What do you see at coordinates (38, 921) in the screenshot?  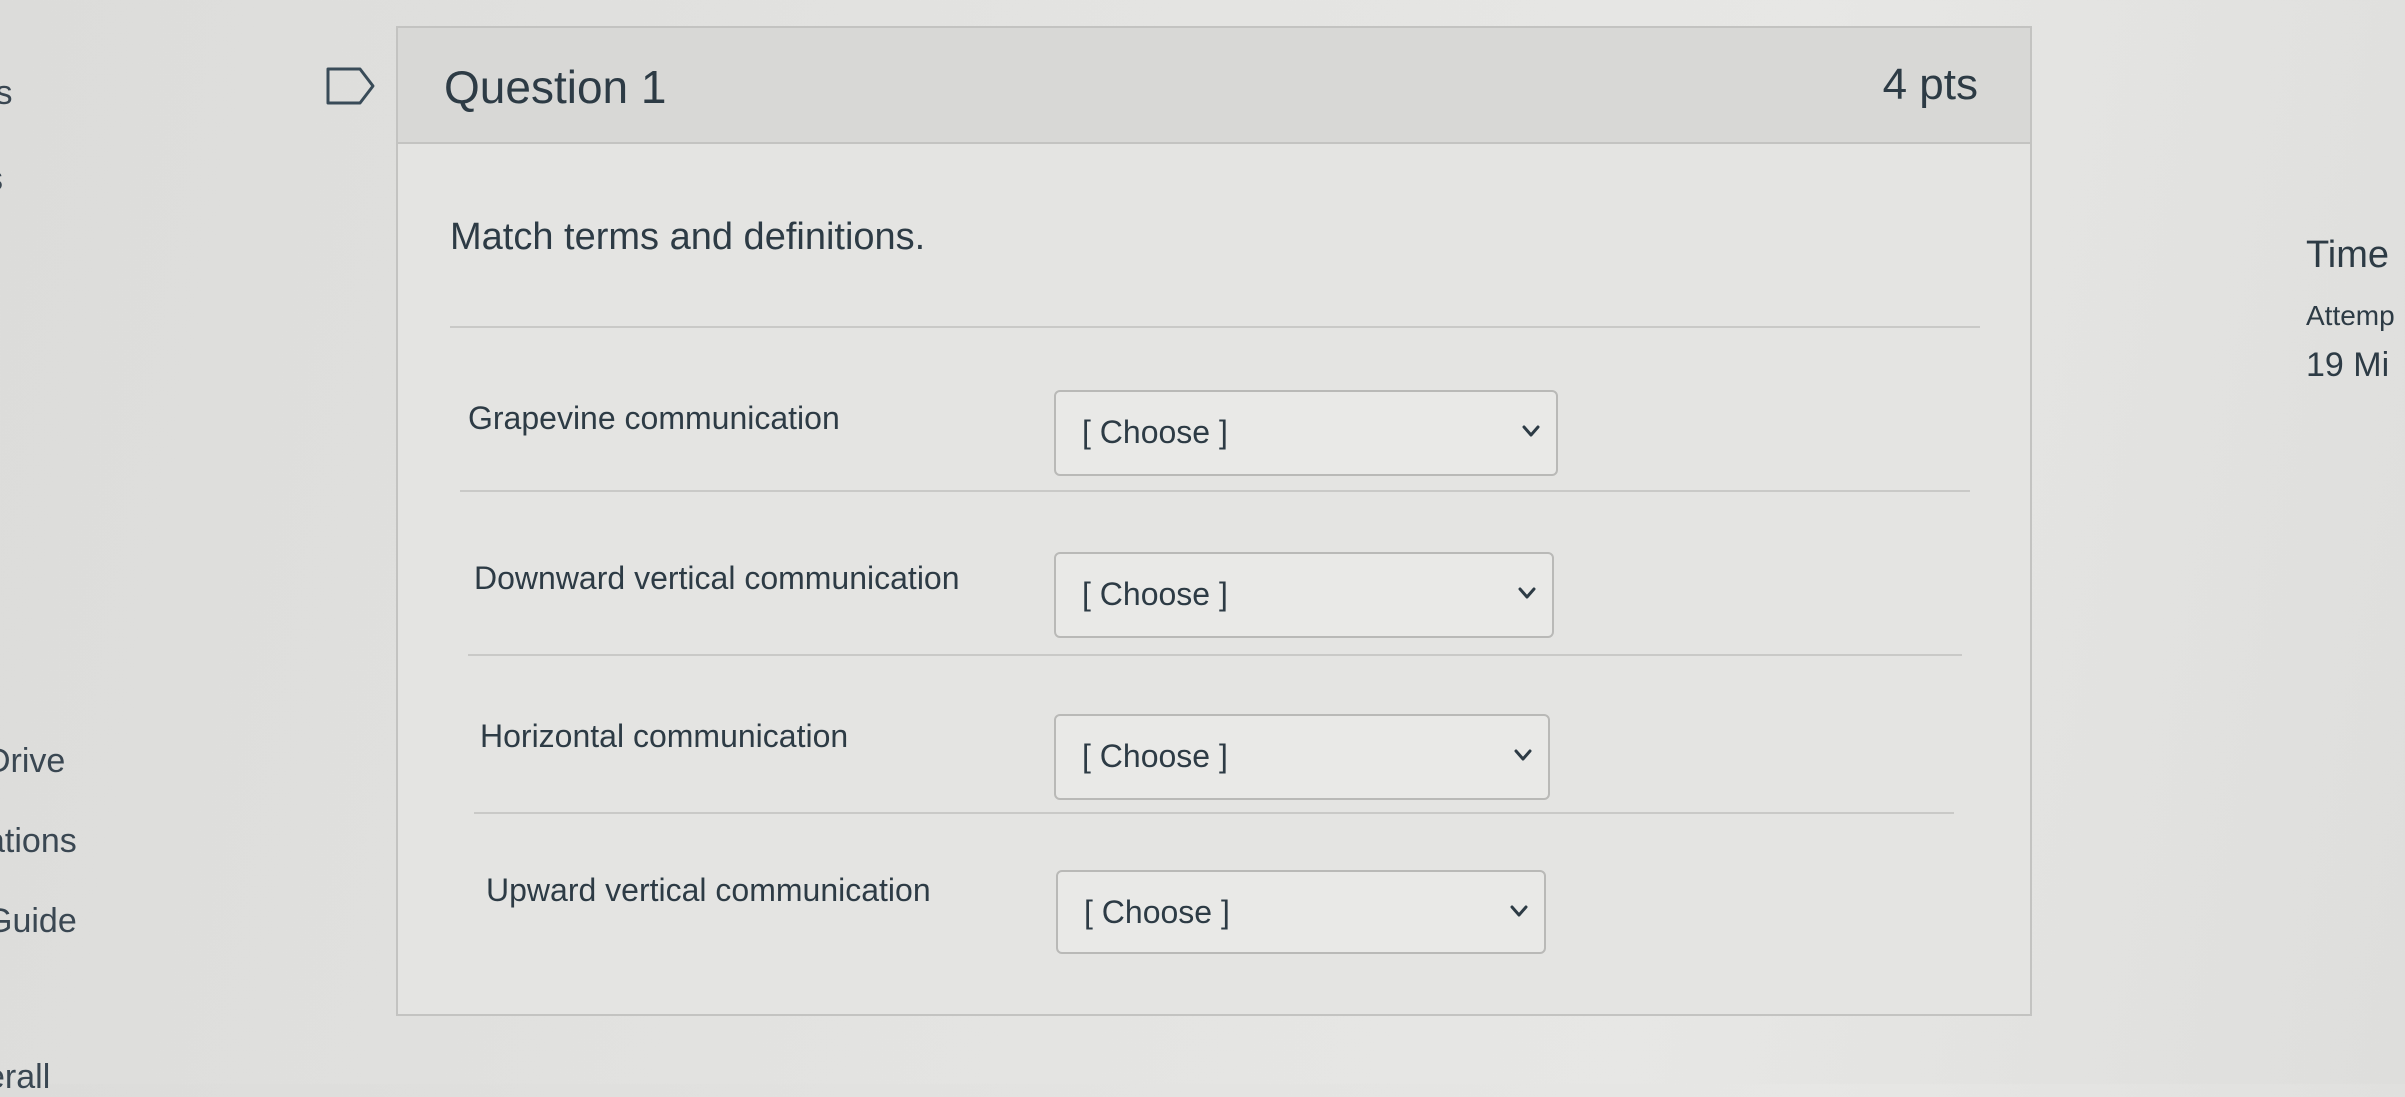 I see `nav-item-guide: Guide` at bounding box center [38, 921].